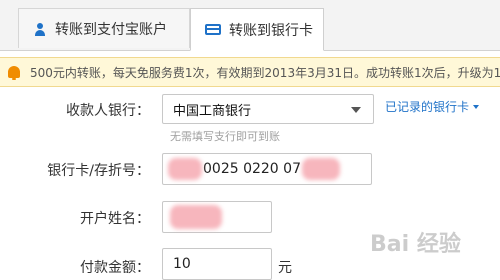 The image size is (500, 280). What do you see at coordinates (182, 264) in the screenshot?
I see `amount-value: 10` at bounding box center [182, 264].